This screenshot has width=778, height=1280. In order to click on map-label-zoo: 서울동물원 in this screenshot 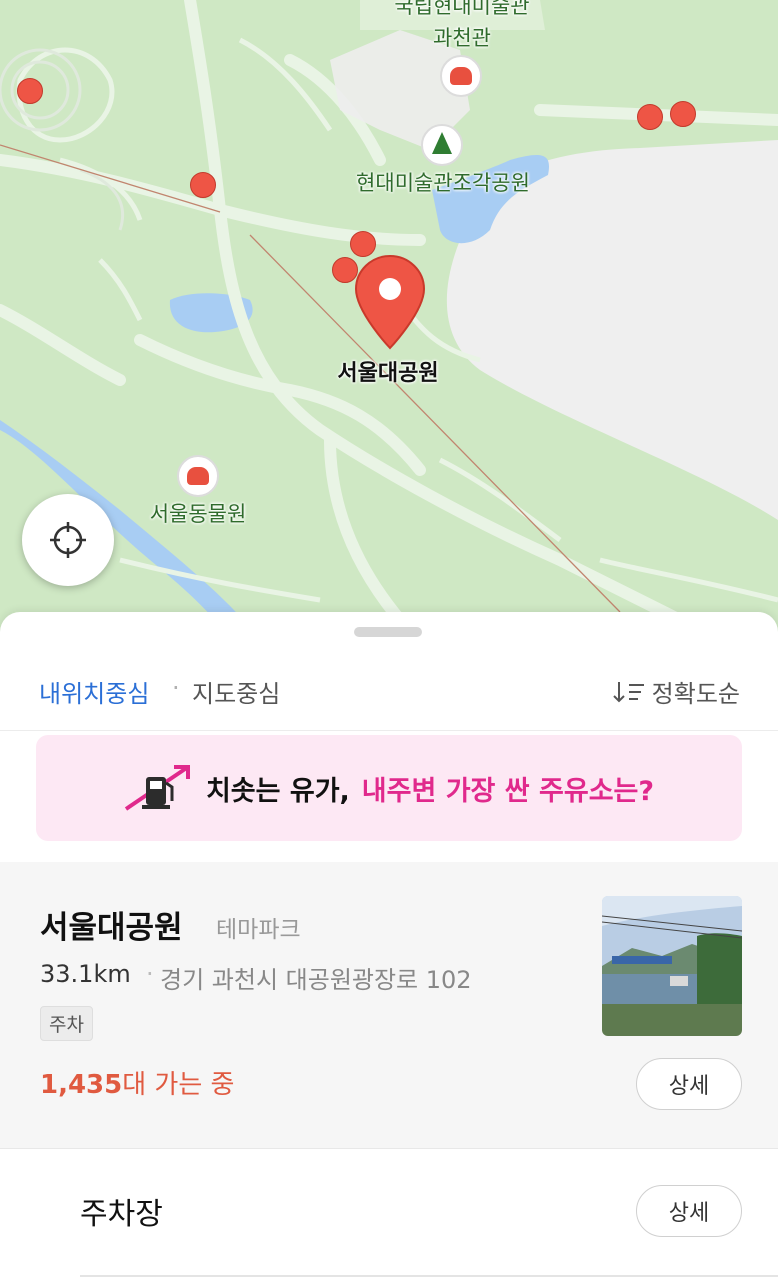, I will do `click(198, 514)`.